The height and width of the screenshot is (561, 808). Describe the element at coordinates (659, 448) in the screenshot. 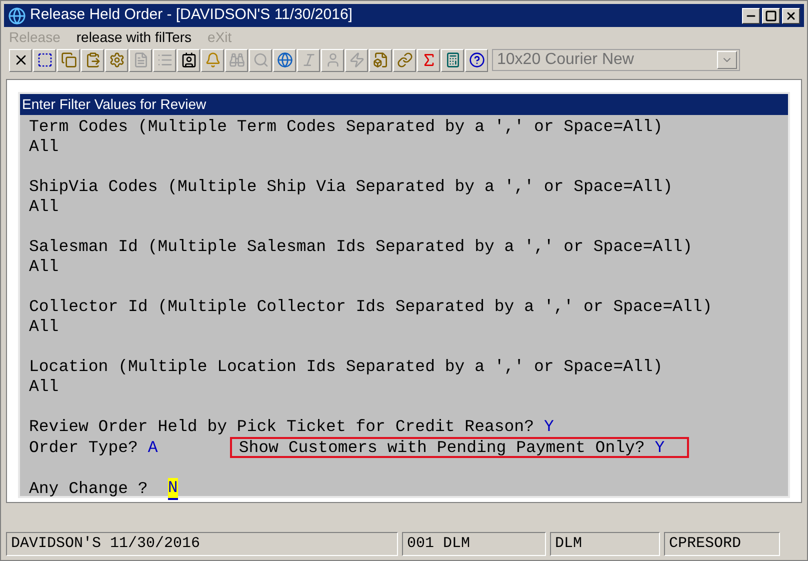

I see `pending-payment-value: Y` at that location.